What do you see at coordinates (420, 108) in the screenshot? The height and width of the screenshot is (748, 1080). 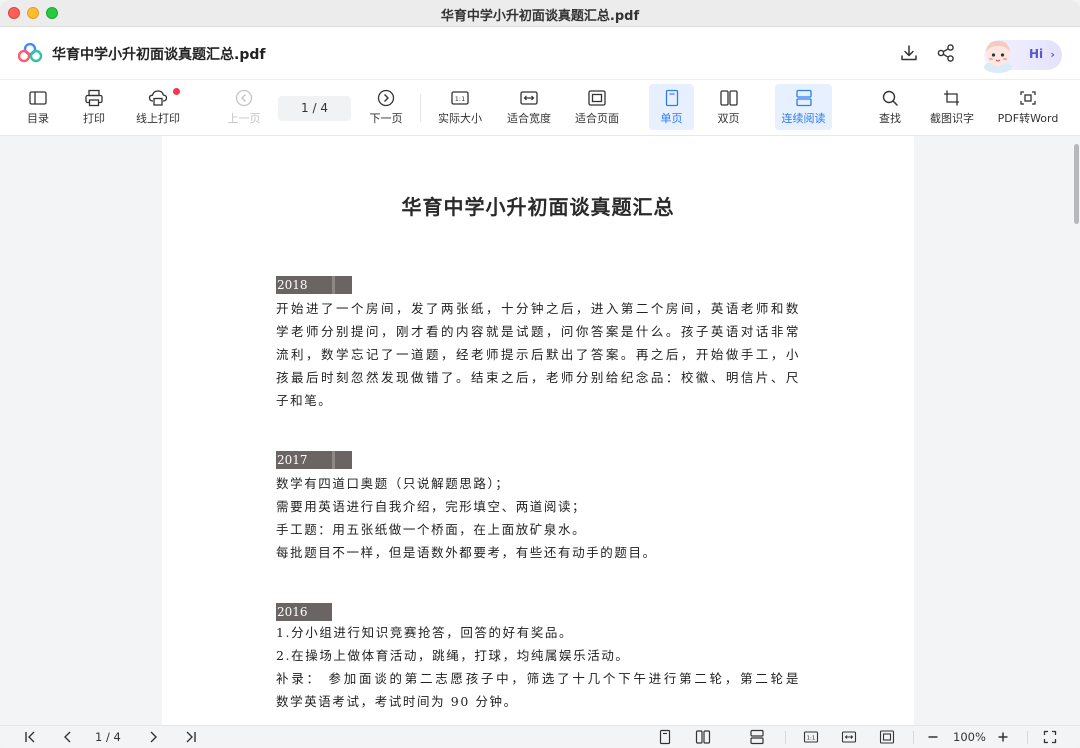 I see `toolbar-divider` at bounding box center [420, 108].